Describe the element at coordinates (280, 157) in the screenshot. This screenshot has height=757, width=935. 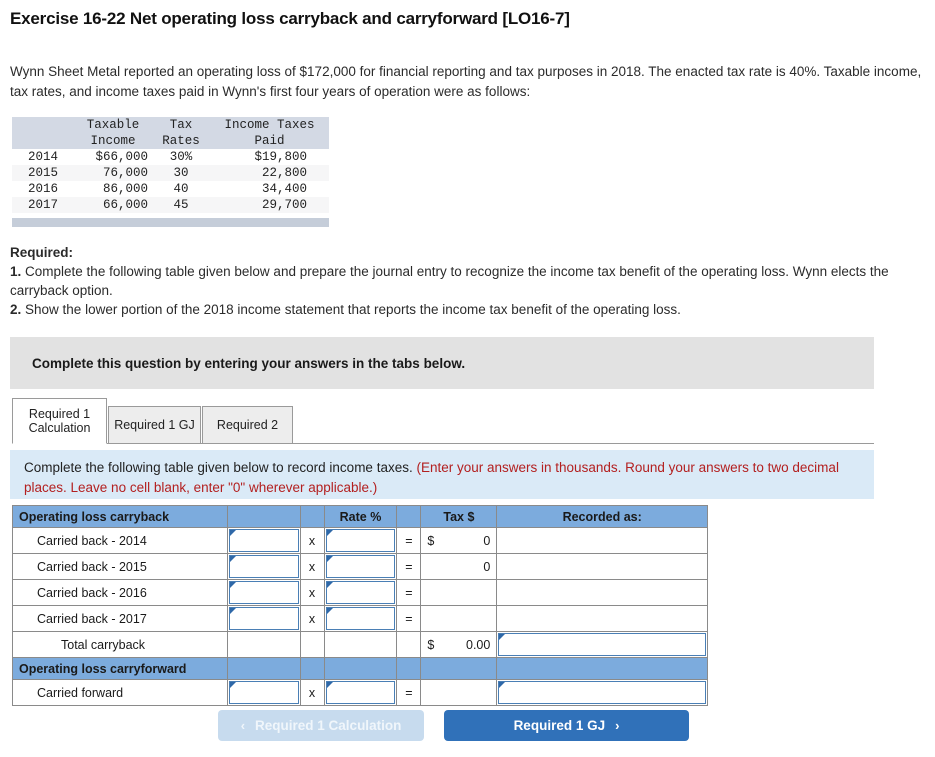
I see `given-cell-paid: $19,800` at that location.